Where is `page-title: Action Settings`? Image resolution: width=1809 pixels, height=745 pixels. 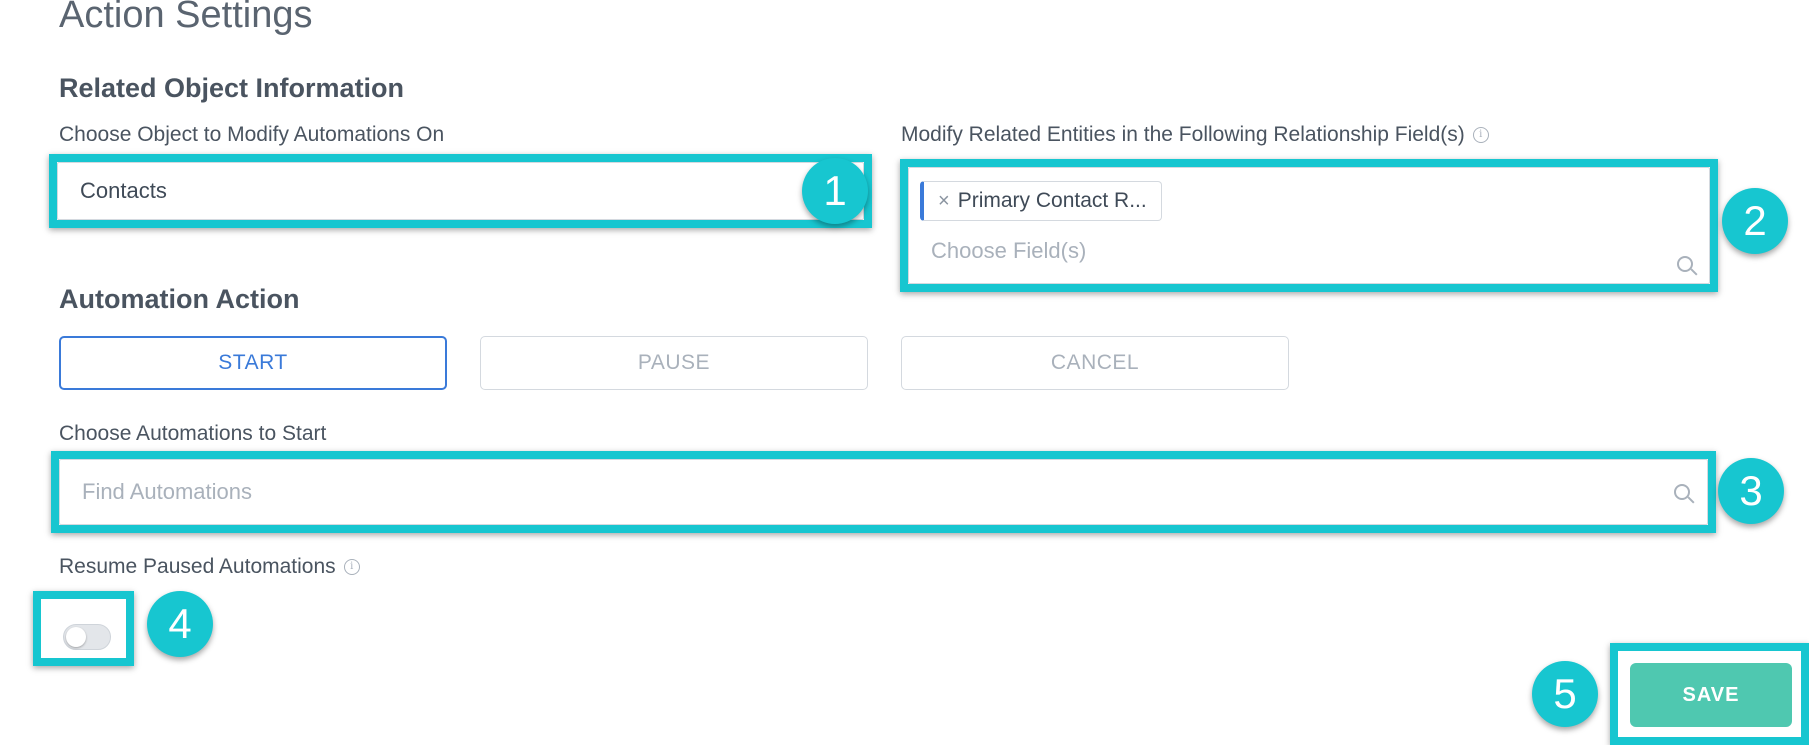
page-title: Action Settings is located at coordinates (186, 18).